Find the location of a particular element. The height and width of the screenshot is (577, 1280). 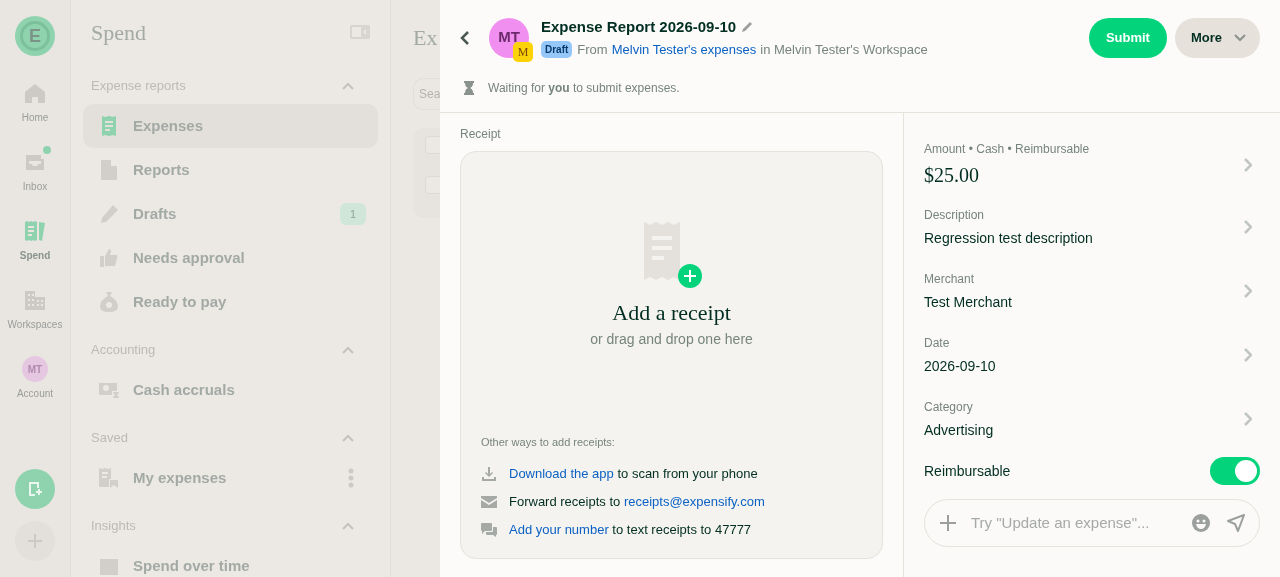

add-button is located at coordinates (35, 541).